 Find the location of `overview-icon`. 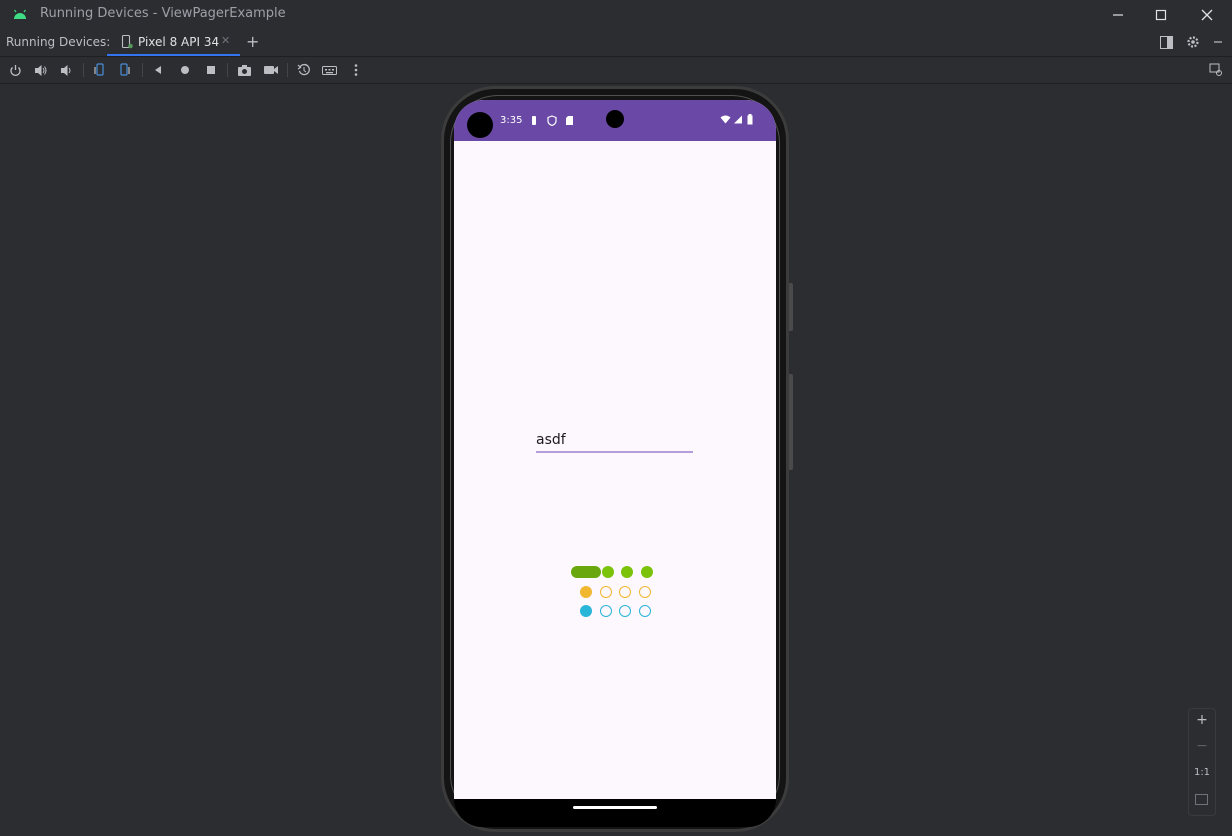

overview-icon is located at coordinates (211, 70).